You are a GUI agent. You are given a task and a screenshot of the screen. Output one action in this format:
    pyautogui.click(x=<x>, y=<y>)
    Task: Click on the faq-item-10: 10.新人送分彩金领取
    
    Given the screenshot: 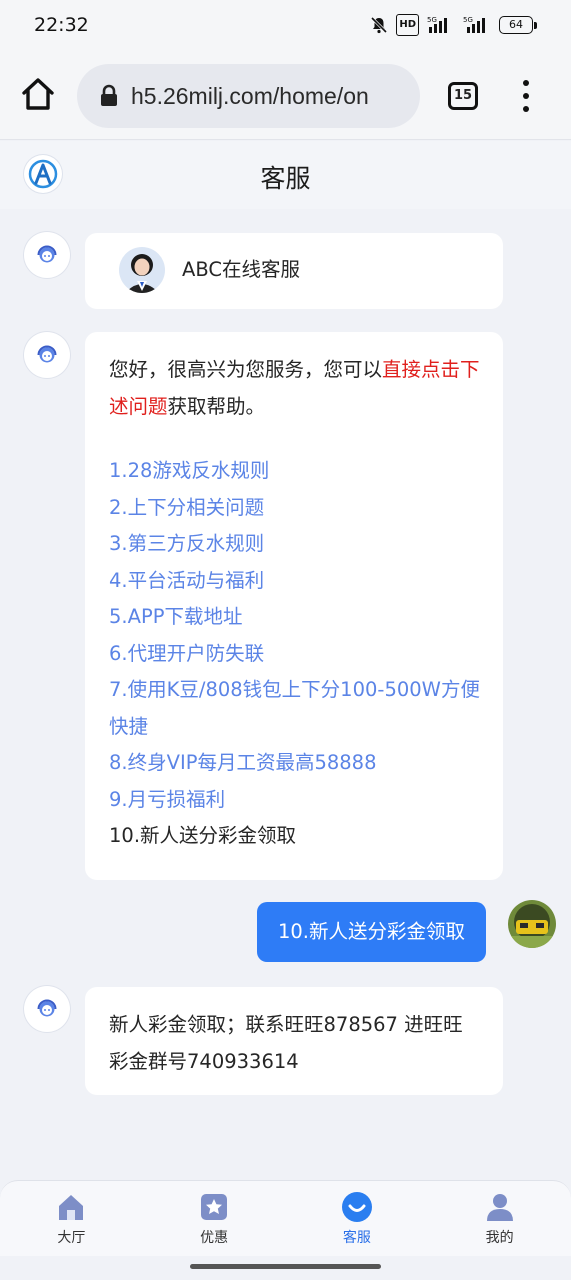 What is the action you would take?
    pyautogui.click(x=295, y=836)
    